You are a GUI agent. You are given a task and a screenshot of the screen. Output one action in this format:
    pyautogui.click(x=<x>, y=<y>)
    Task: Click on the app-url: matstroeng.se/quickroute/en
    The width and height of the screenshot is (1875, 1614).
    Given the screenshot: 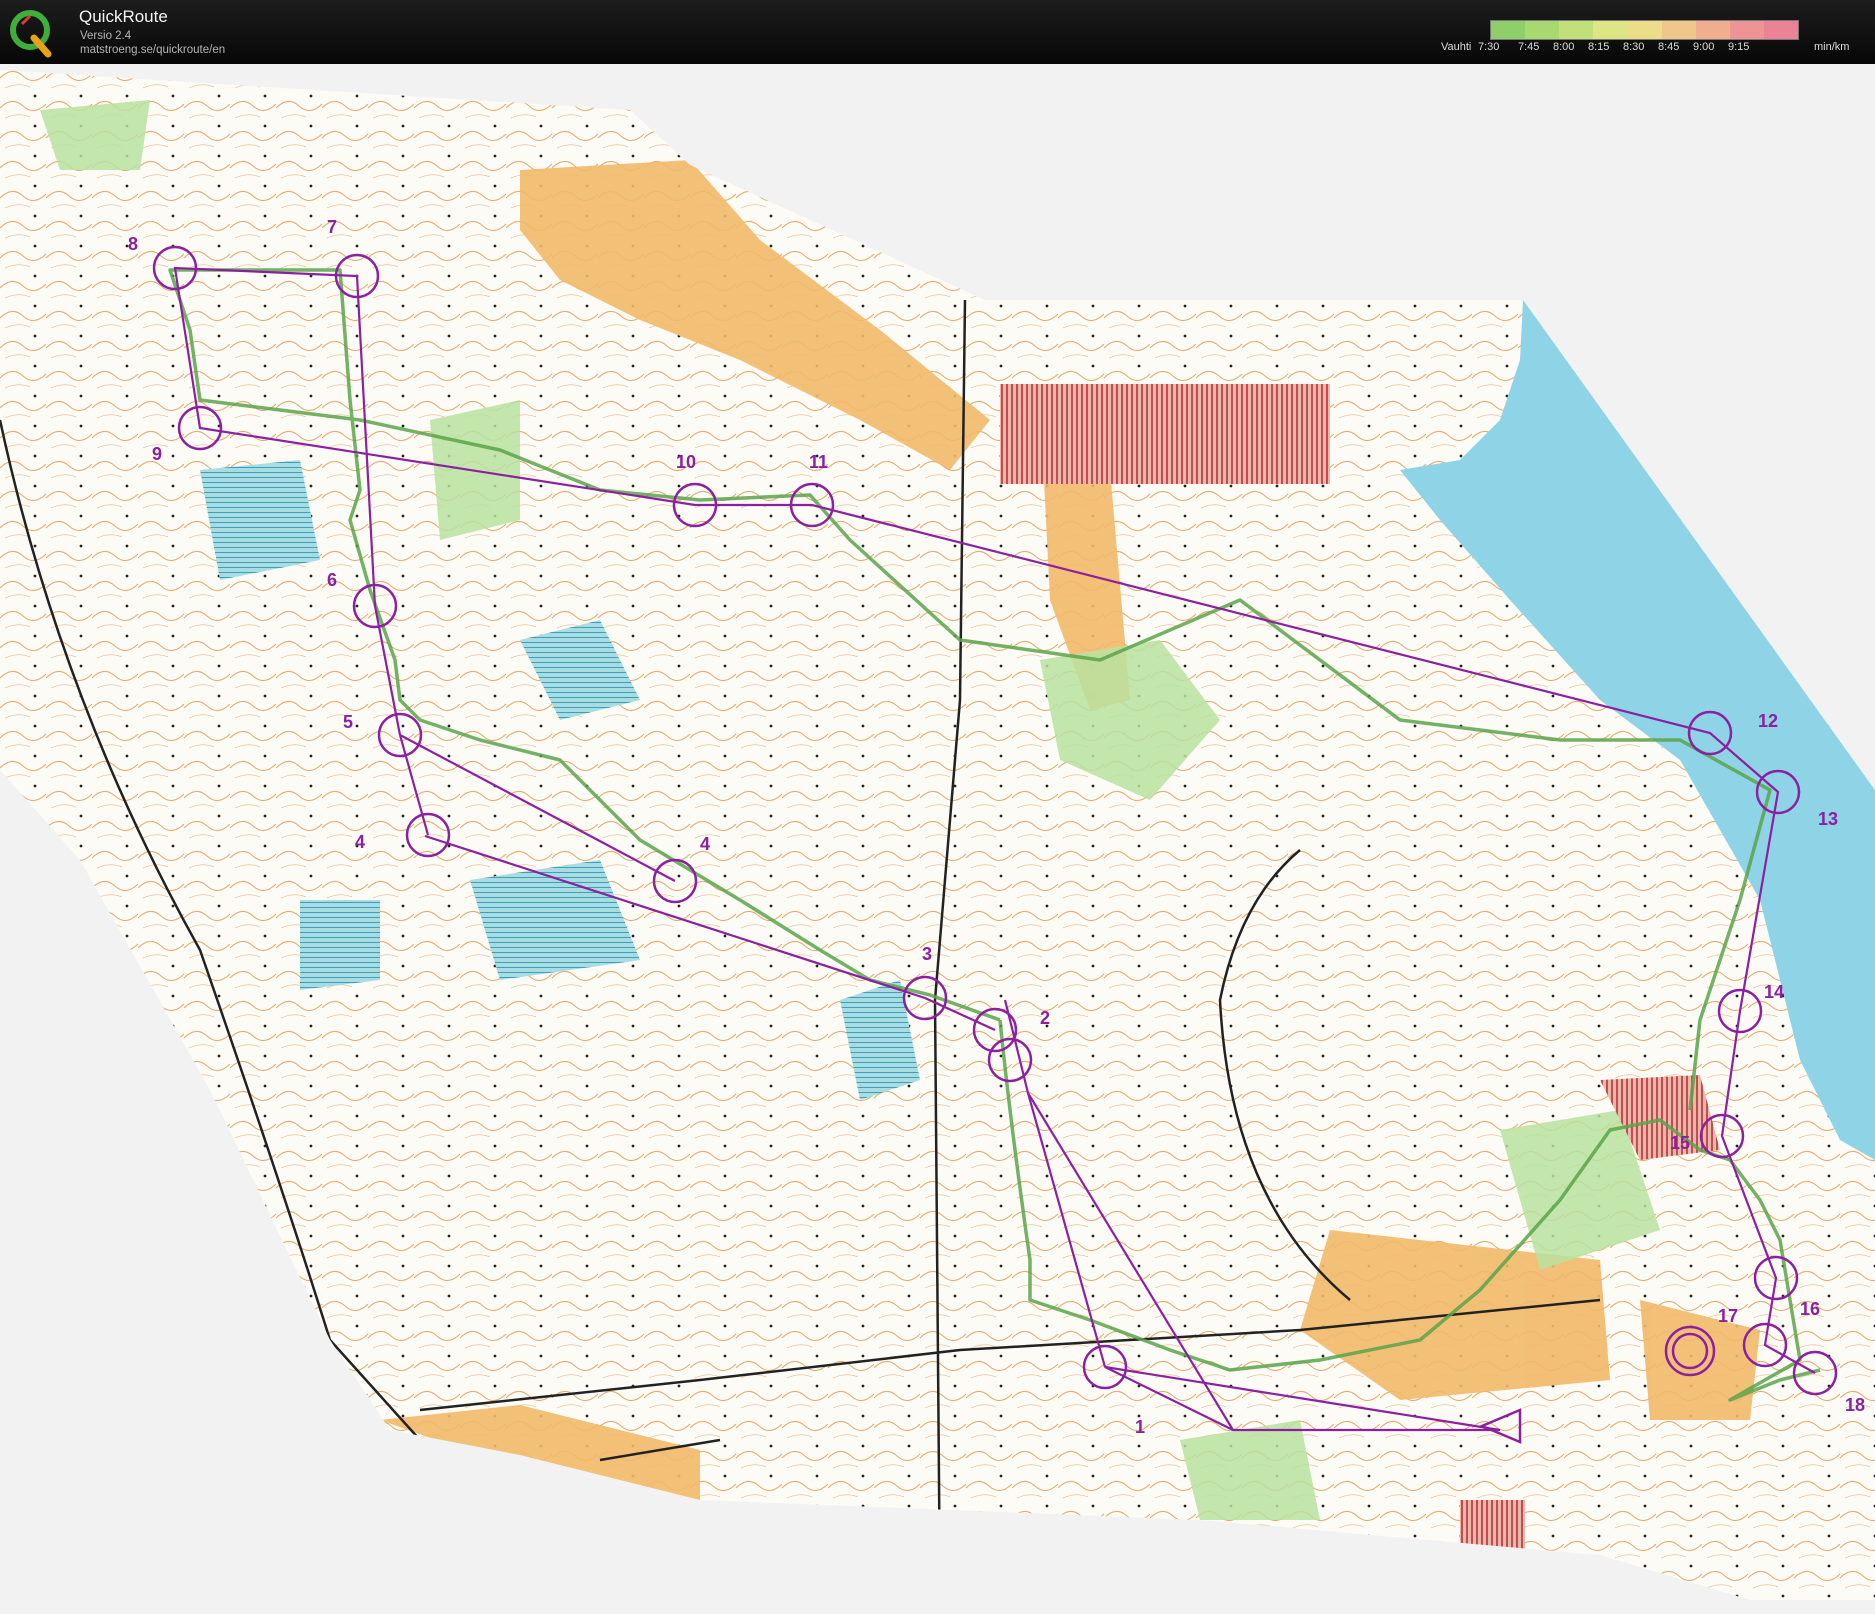 What is the action you would take?
    pyautogui.click(x=152, y=50)
    